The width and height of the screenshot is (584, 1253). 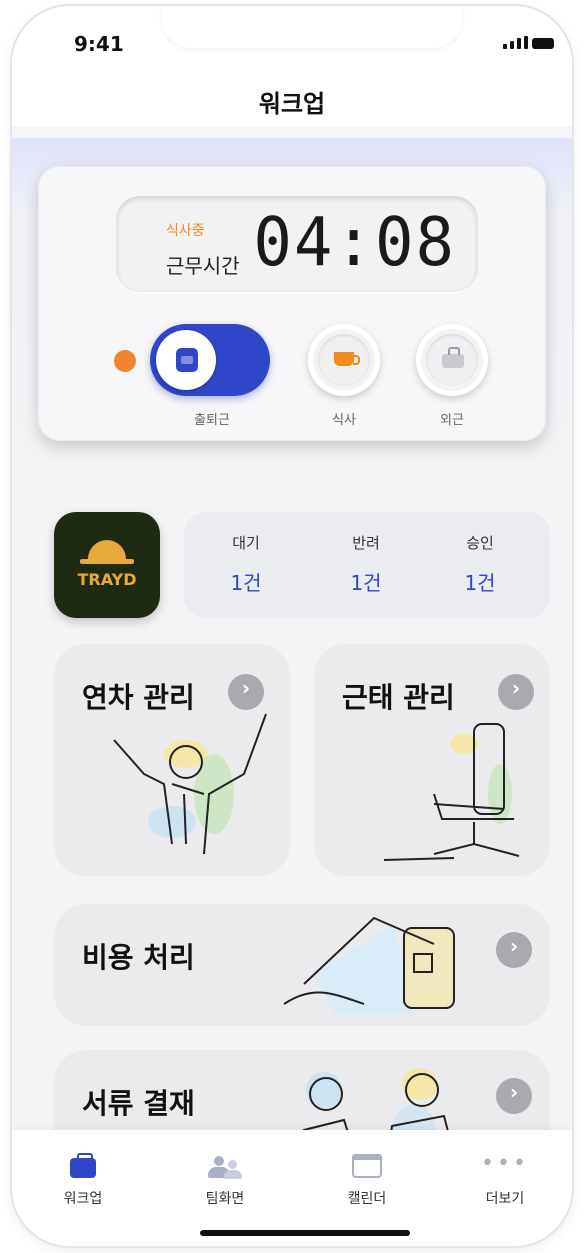 I want to click on timer-status: 식사중, so click(x=185, y=231).